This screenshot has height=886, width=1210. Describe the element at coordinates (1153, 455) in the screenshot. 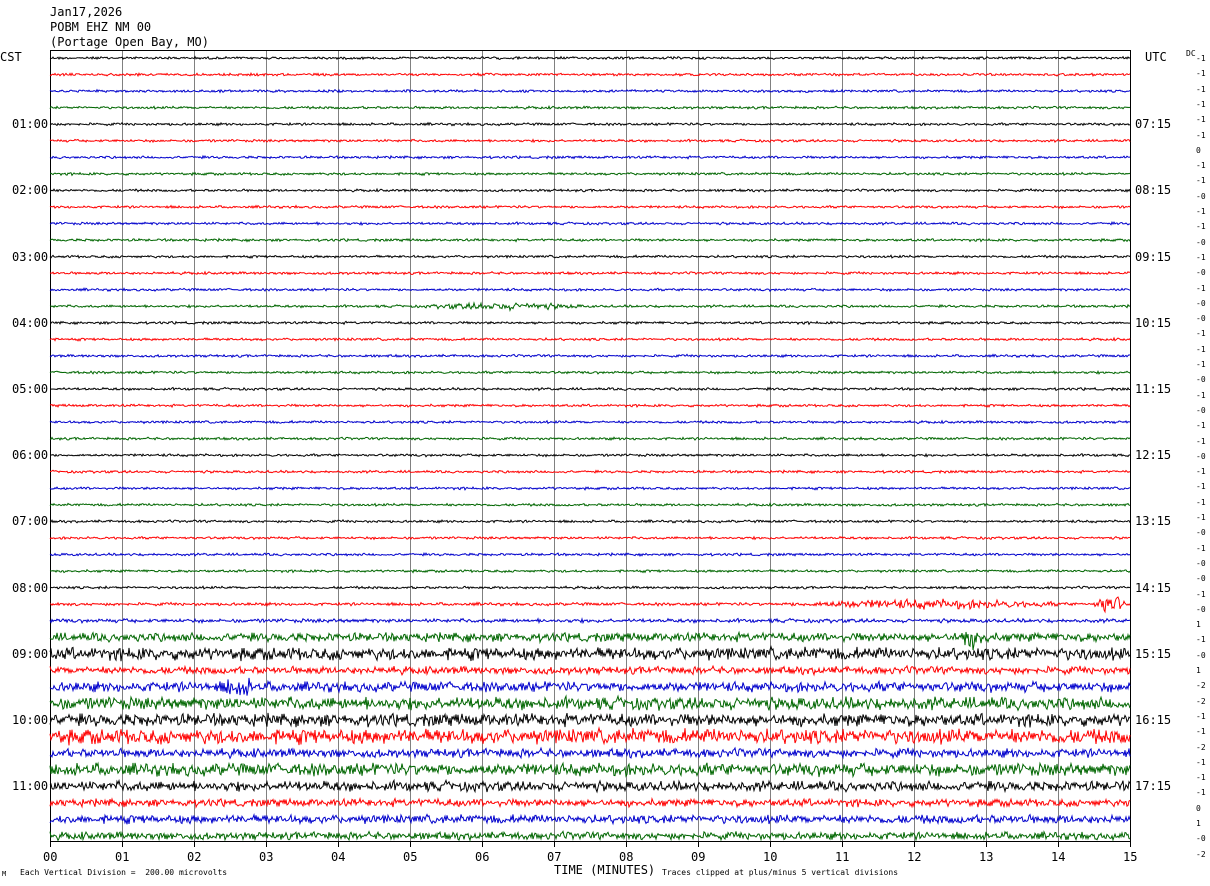

I see `right-hour-label: 12:15` at that location.